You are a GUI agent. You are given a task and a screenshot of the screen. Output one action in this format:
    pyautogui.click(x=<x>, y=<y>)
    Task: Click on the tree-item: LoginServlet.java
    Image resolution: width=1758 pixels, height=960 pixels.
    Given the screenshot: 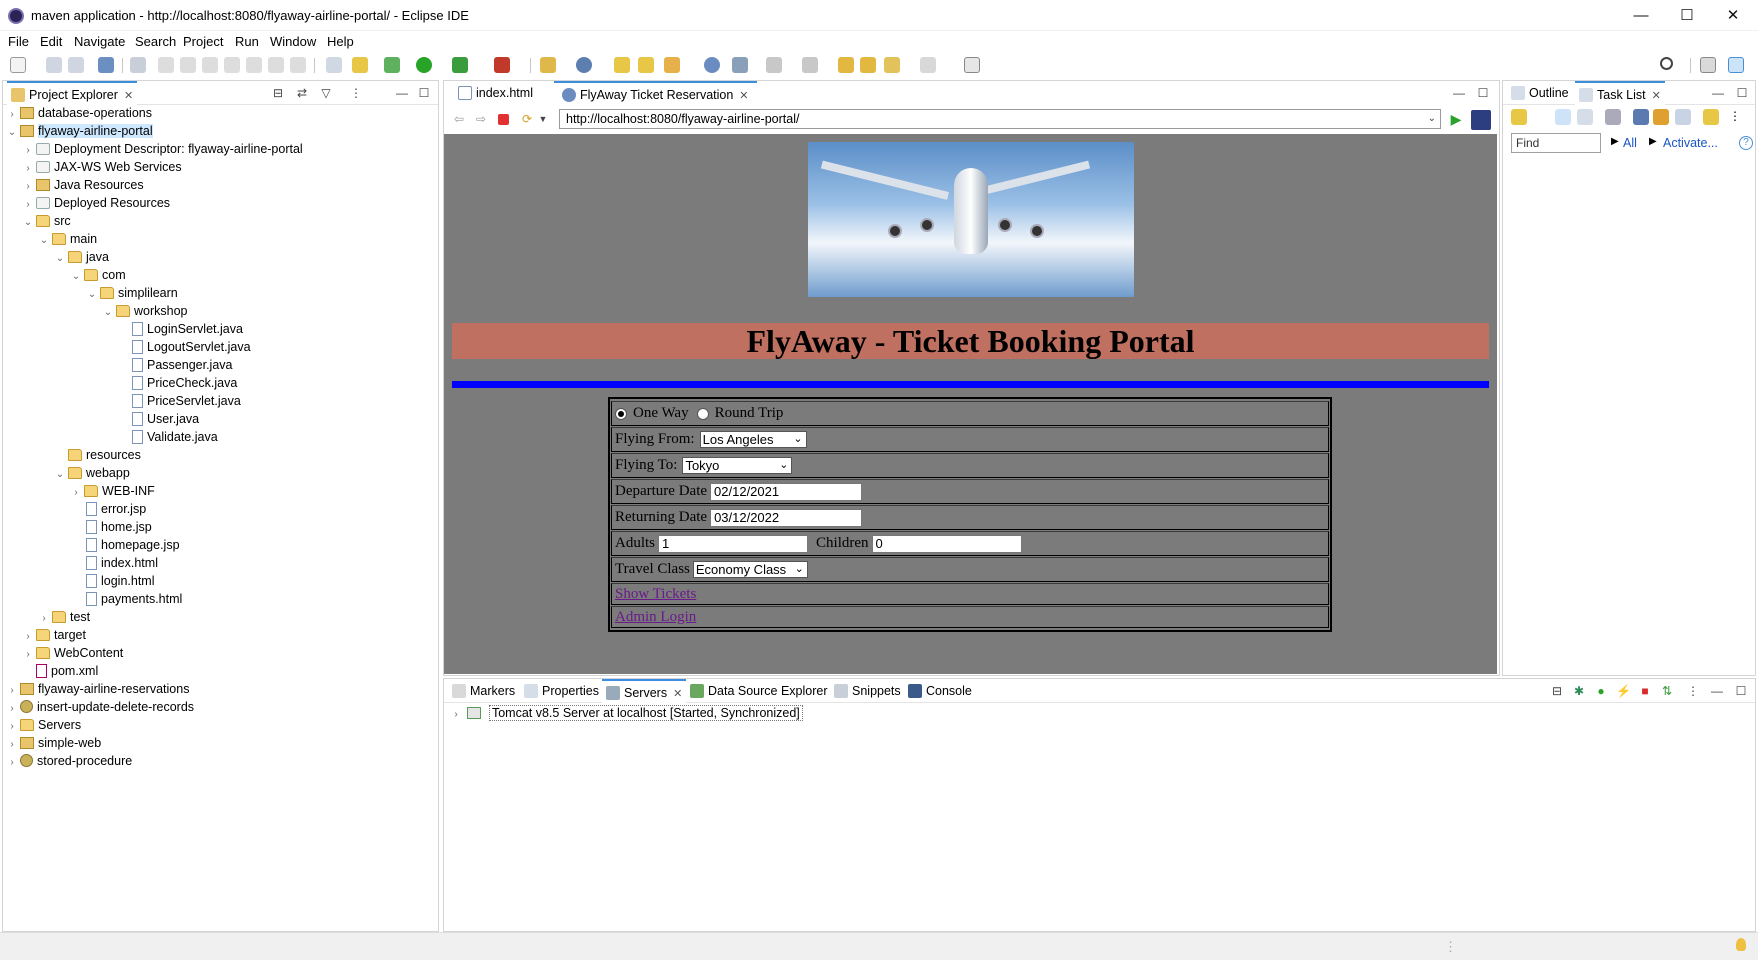 What is the action you would take?
    pyautogui.click(x=187, y=329)
    